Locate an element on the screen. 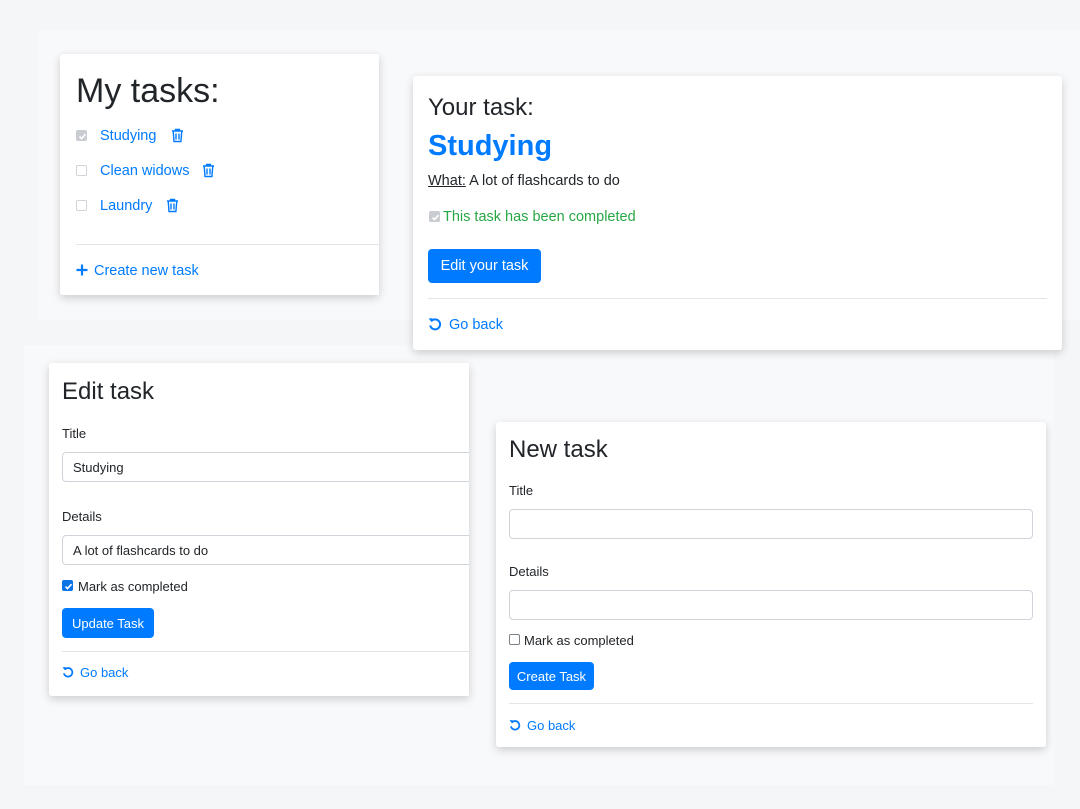 The width and height of the screenshot is (1080, 809). create-task-link: Create new task is located at coordinates (137, 271).